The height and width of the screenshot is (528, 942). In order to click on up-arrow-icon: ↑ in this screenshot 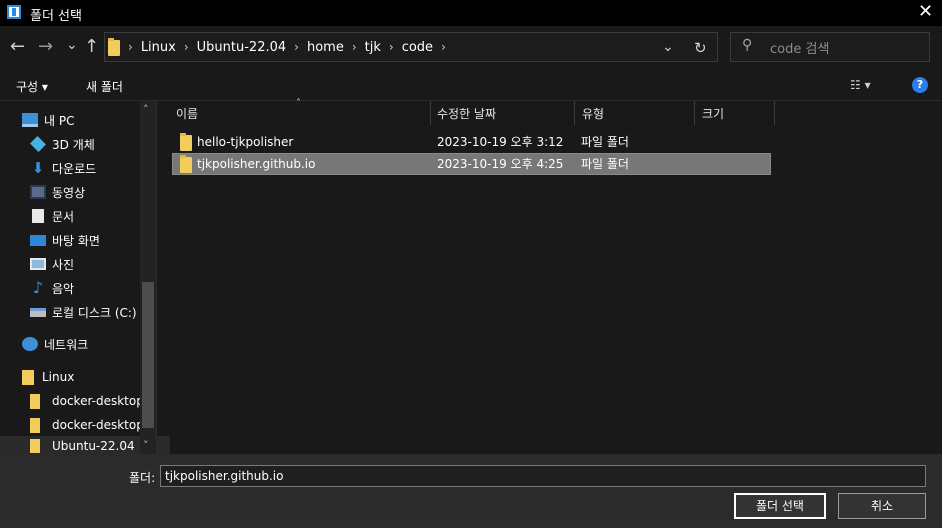, I will do `click(91, 47)`.